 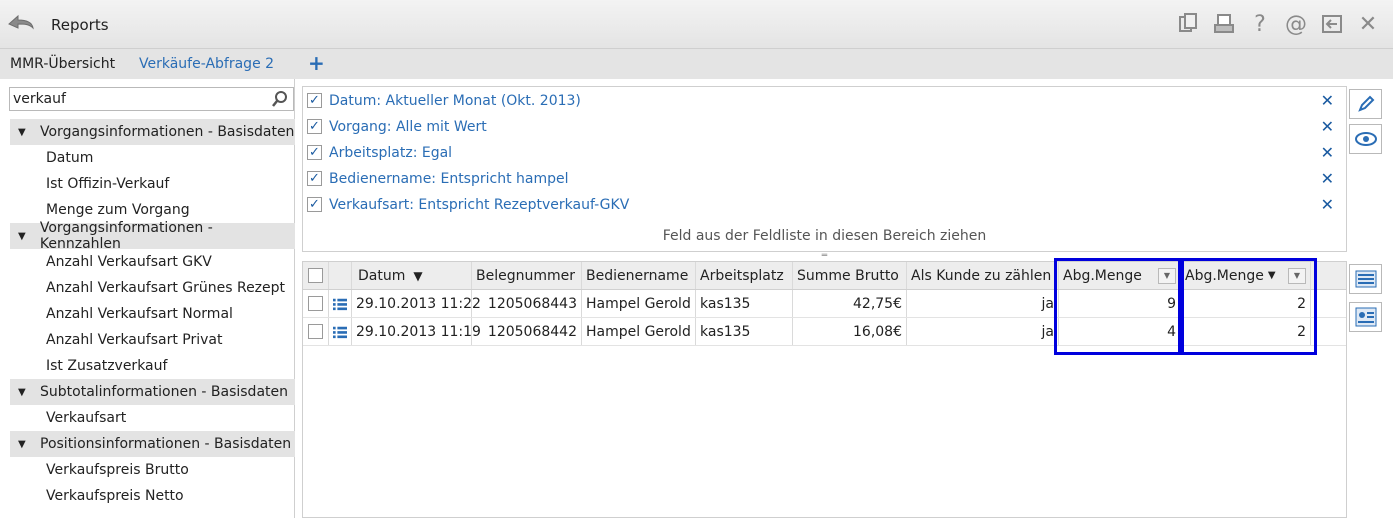 What do you see at coordinates (416, 331) in the screenshot?
I see `cell-datum: 29.10.2013 11:19` at bounding box center [416, 331].